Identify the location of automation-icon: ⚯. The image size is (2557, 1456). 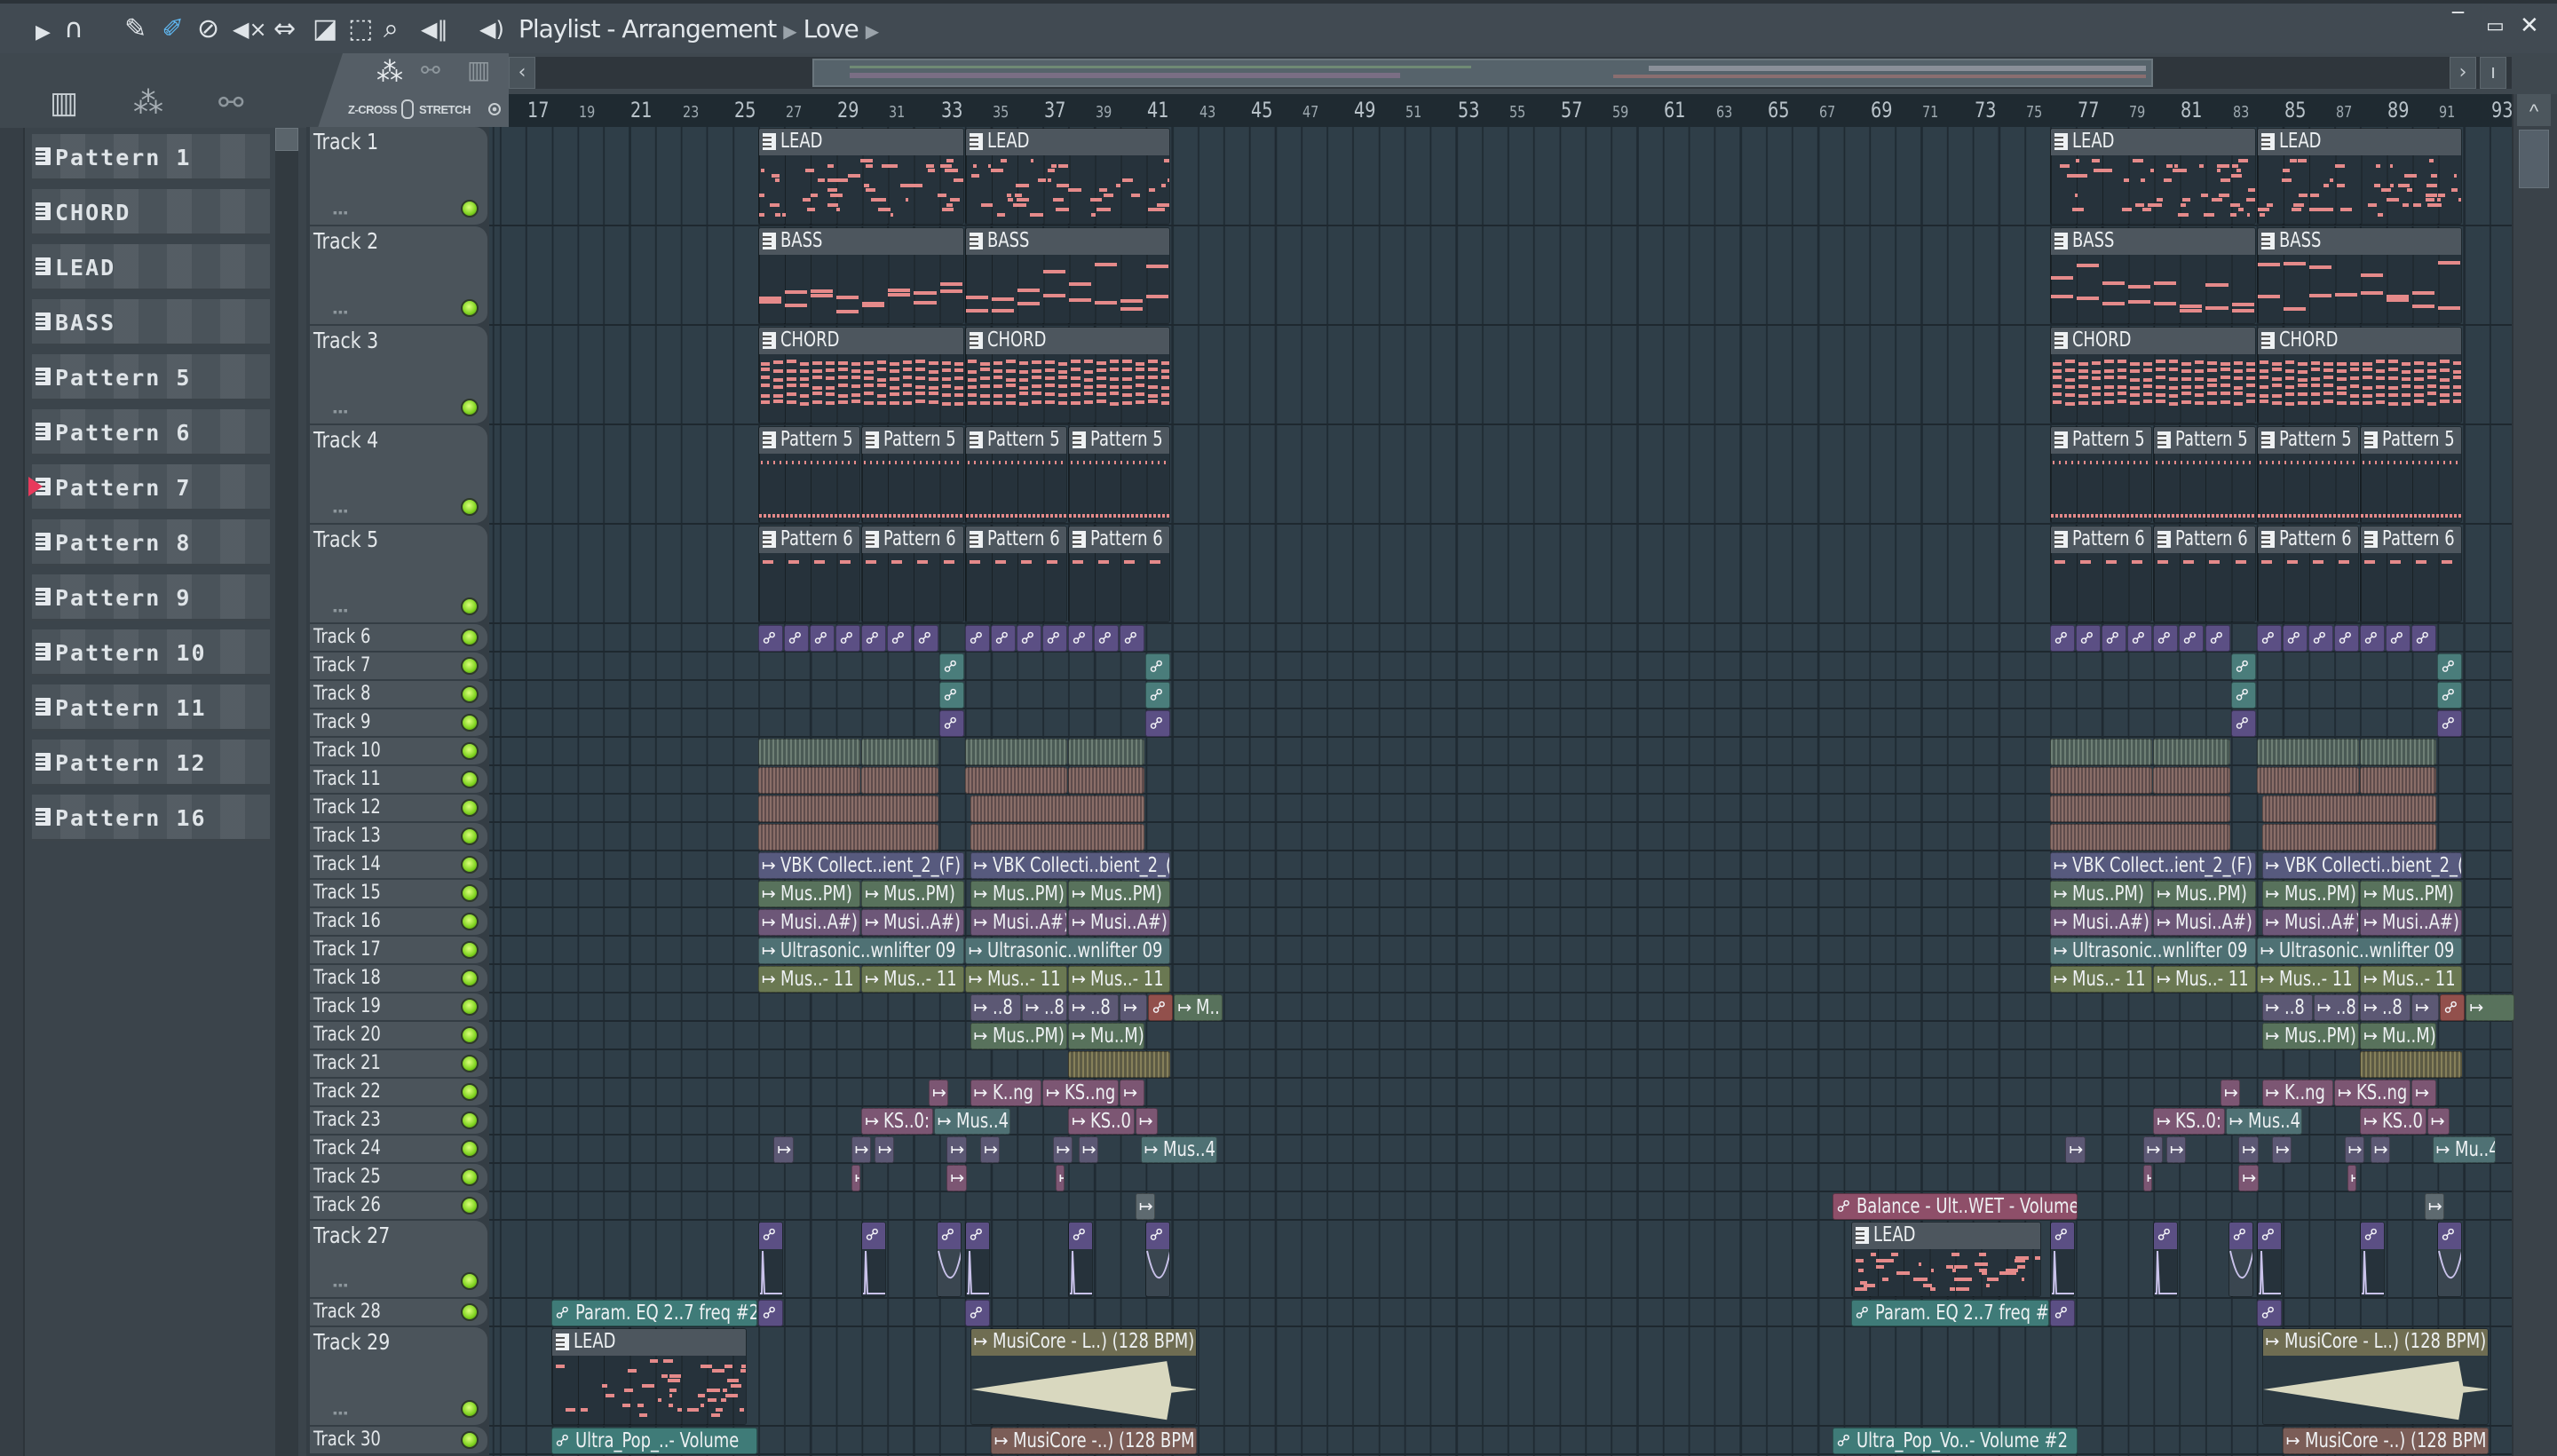
(231, 103).